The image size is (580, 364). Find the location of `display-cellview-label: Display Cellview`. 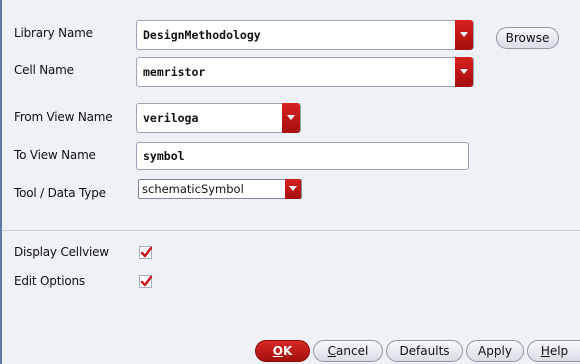

display-cellview-label: Display Cellview is located at coordinates (61, 252).